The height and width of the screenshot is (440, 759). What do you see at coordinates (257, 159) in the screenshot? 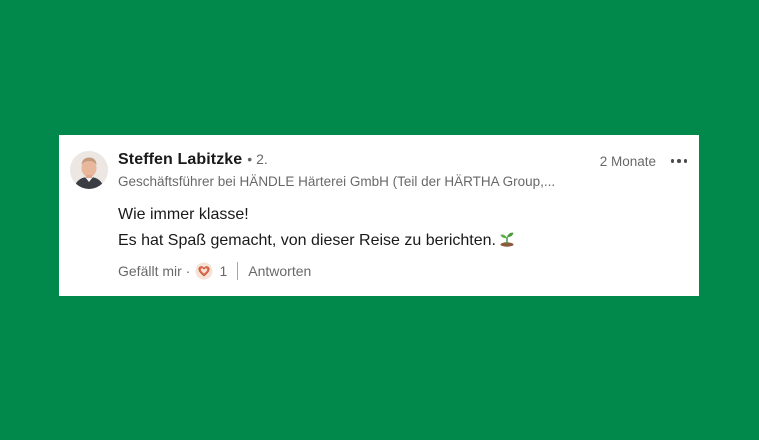
I see `connection-degree: • 2.` at bounding box center [257, 159].